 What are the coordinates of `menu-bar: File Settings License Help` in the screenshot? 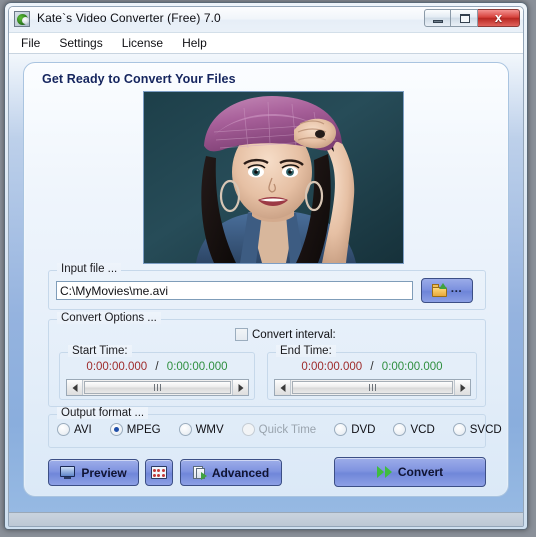 It's located at (266, 43).